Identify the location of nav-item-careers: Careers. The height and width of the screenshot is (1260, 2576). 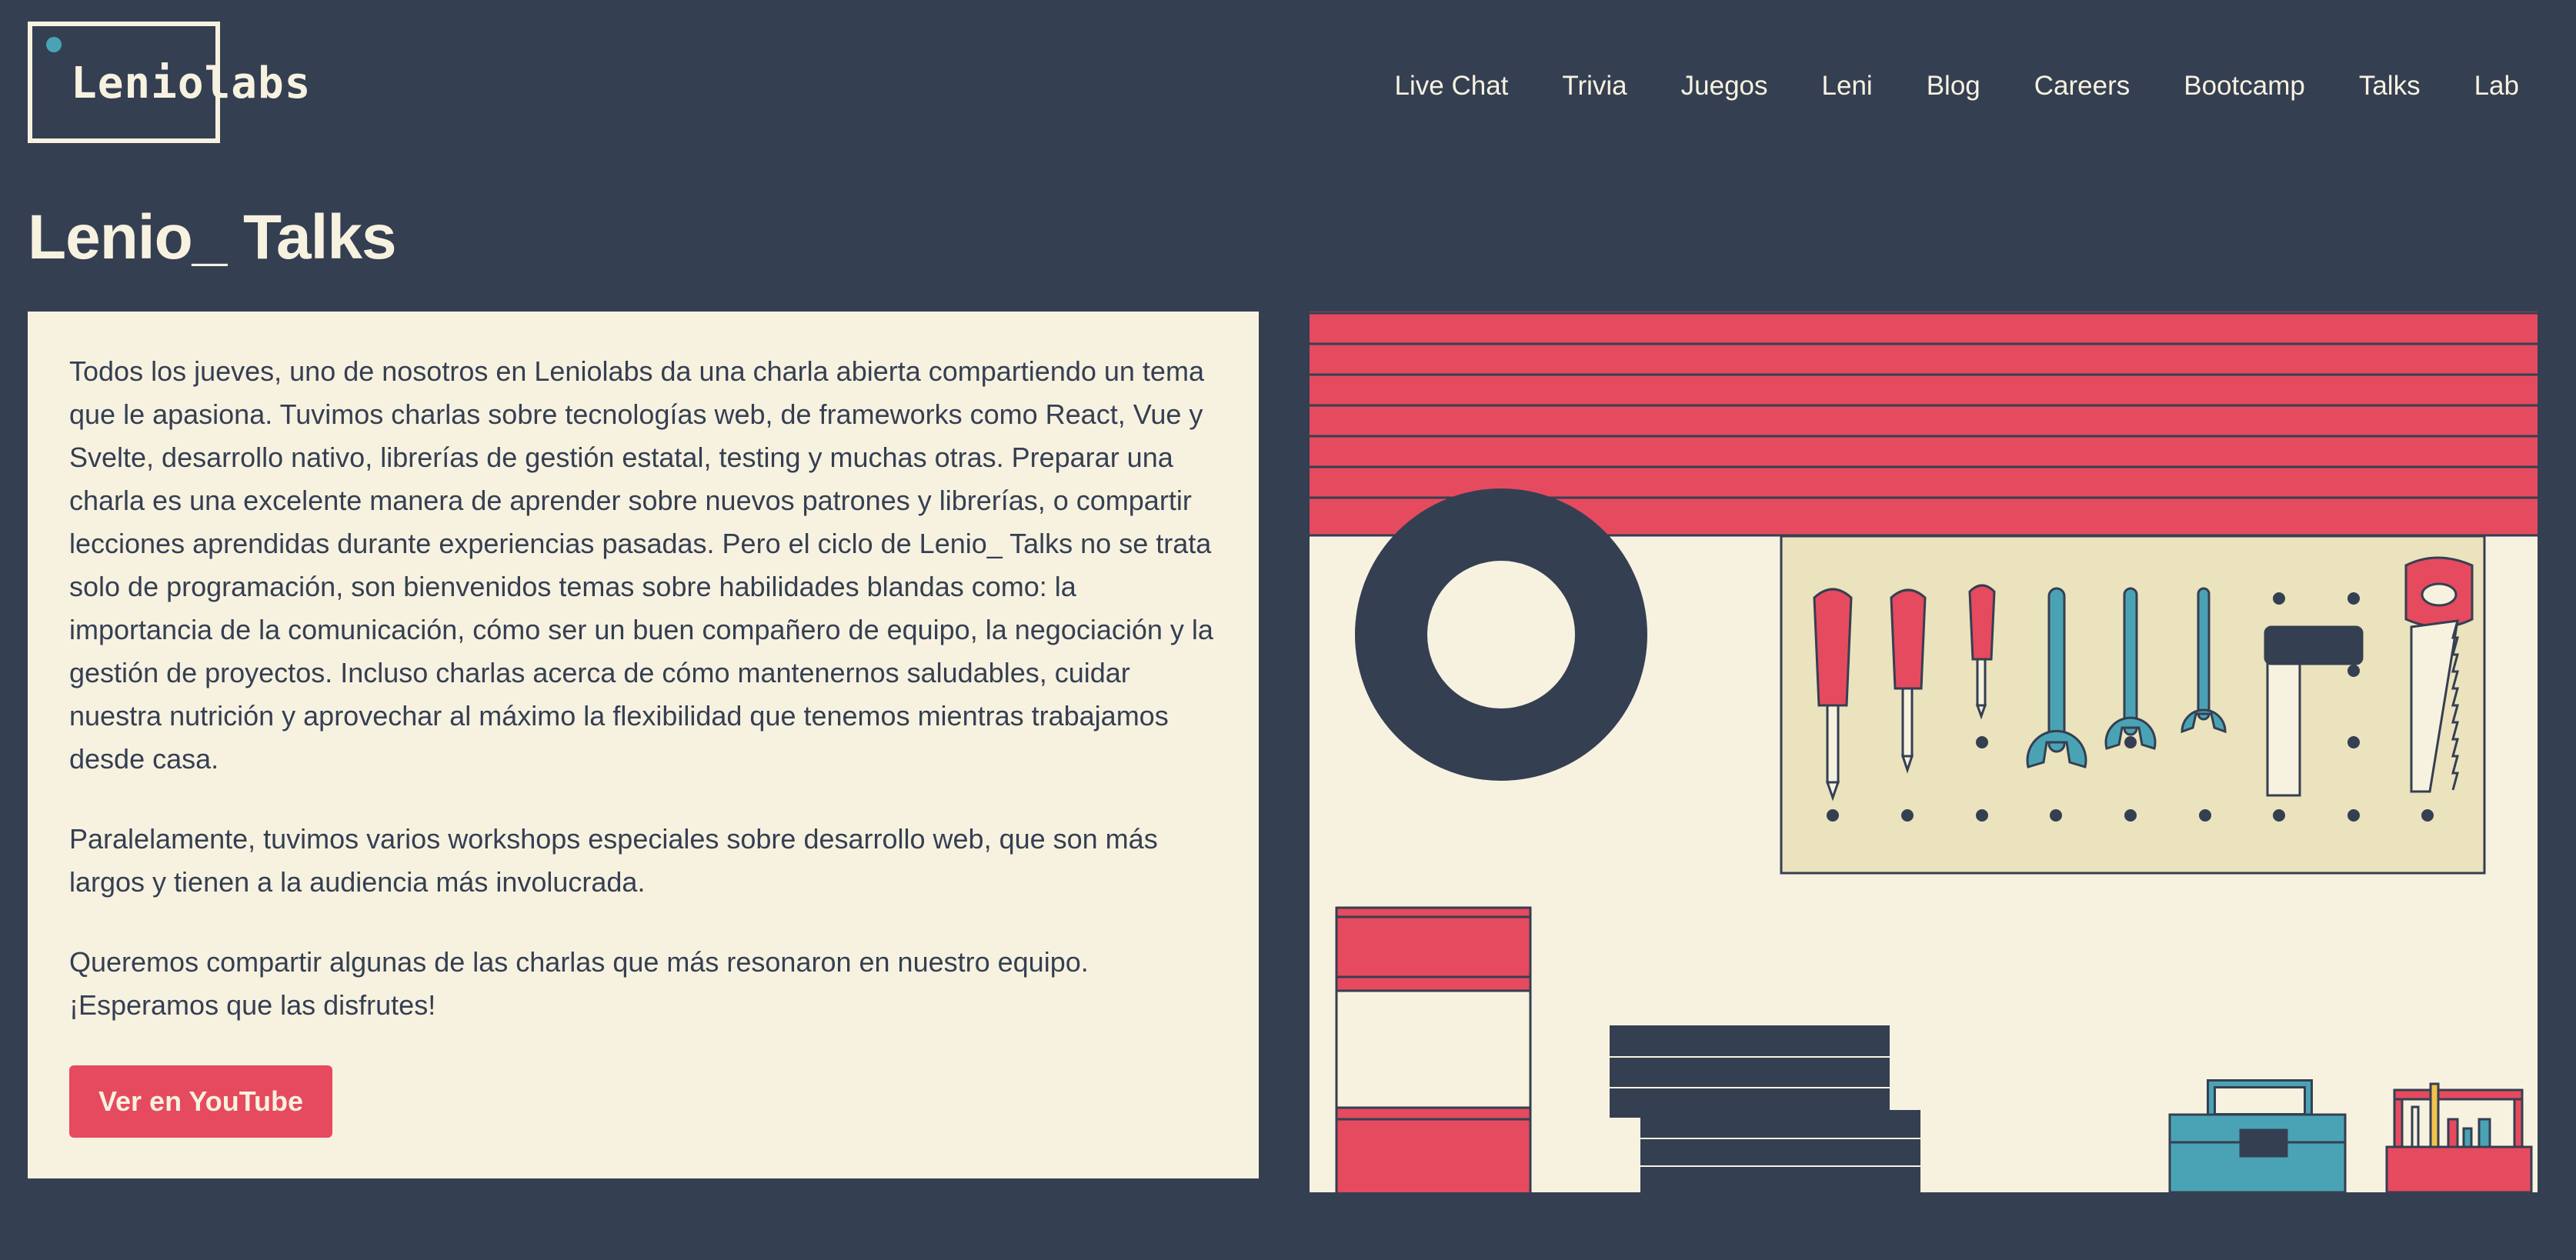
(2082, 86).